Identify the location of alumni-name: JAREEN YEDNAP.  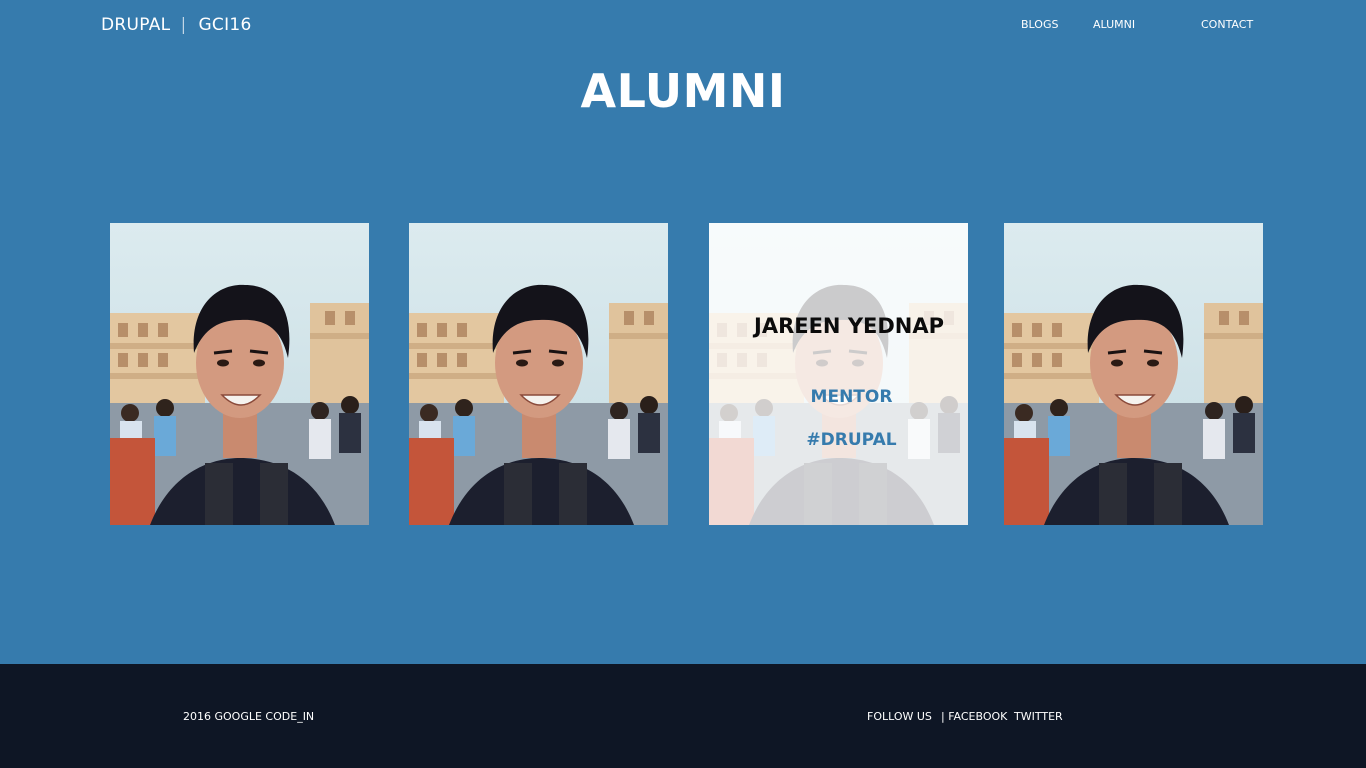
(849, 326).